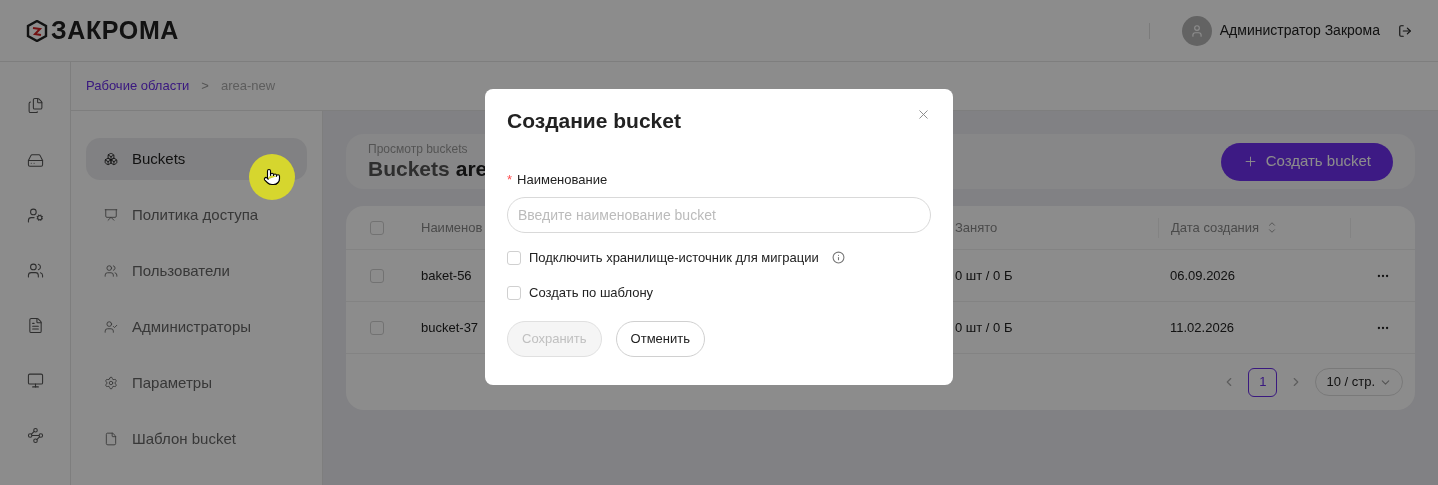  What do you see at coordinates (35, 105) in the screenshot?
I see `files-icon` at bounding box center [35, 105].